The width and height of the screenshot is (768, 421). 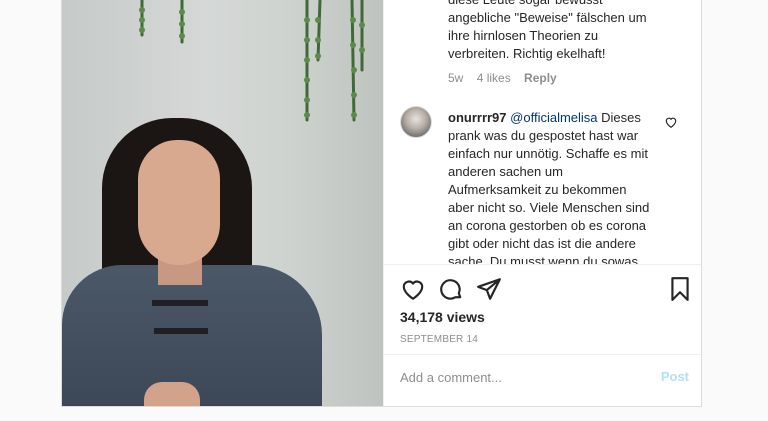 I want to click on bookmark-icon, so click(x=680, y=289).